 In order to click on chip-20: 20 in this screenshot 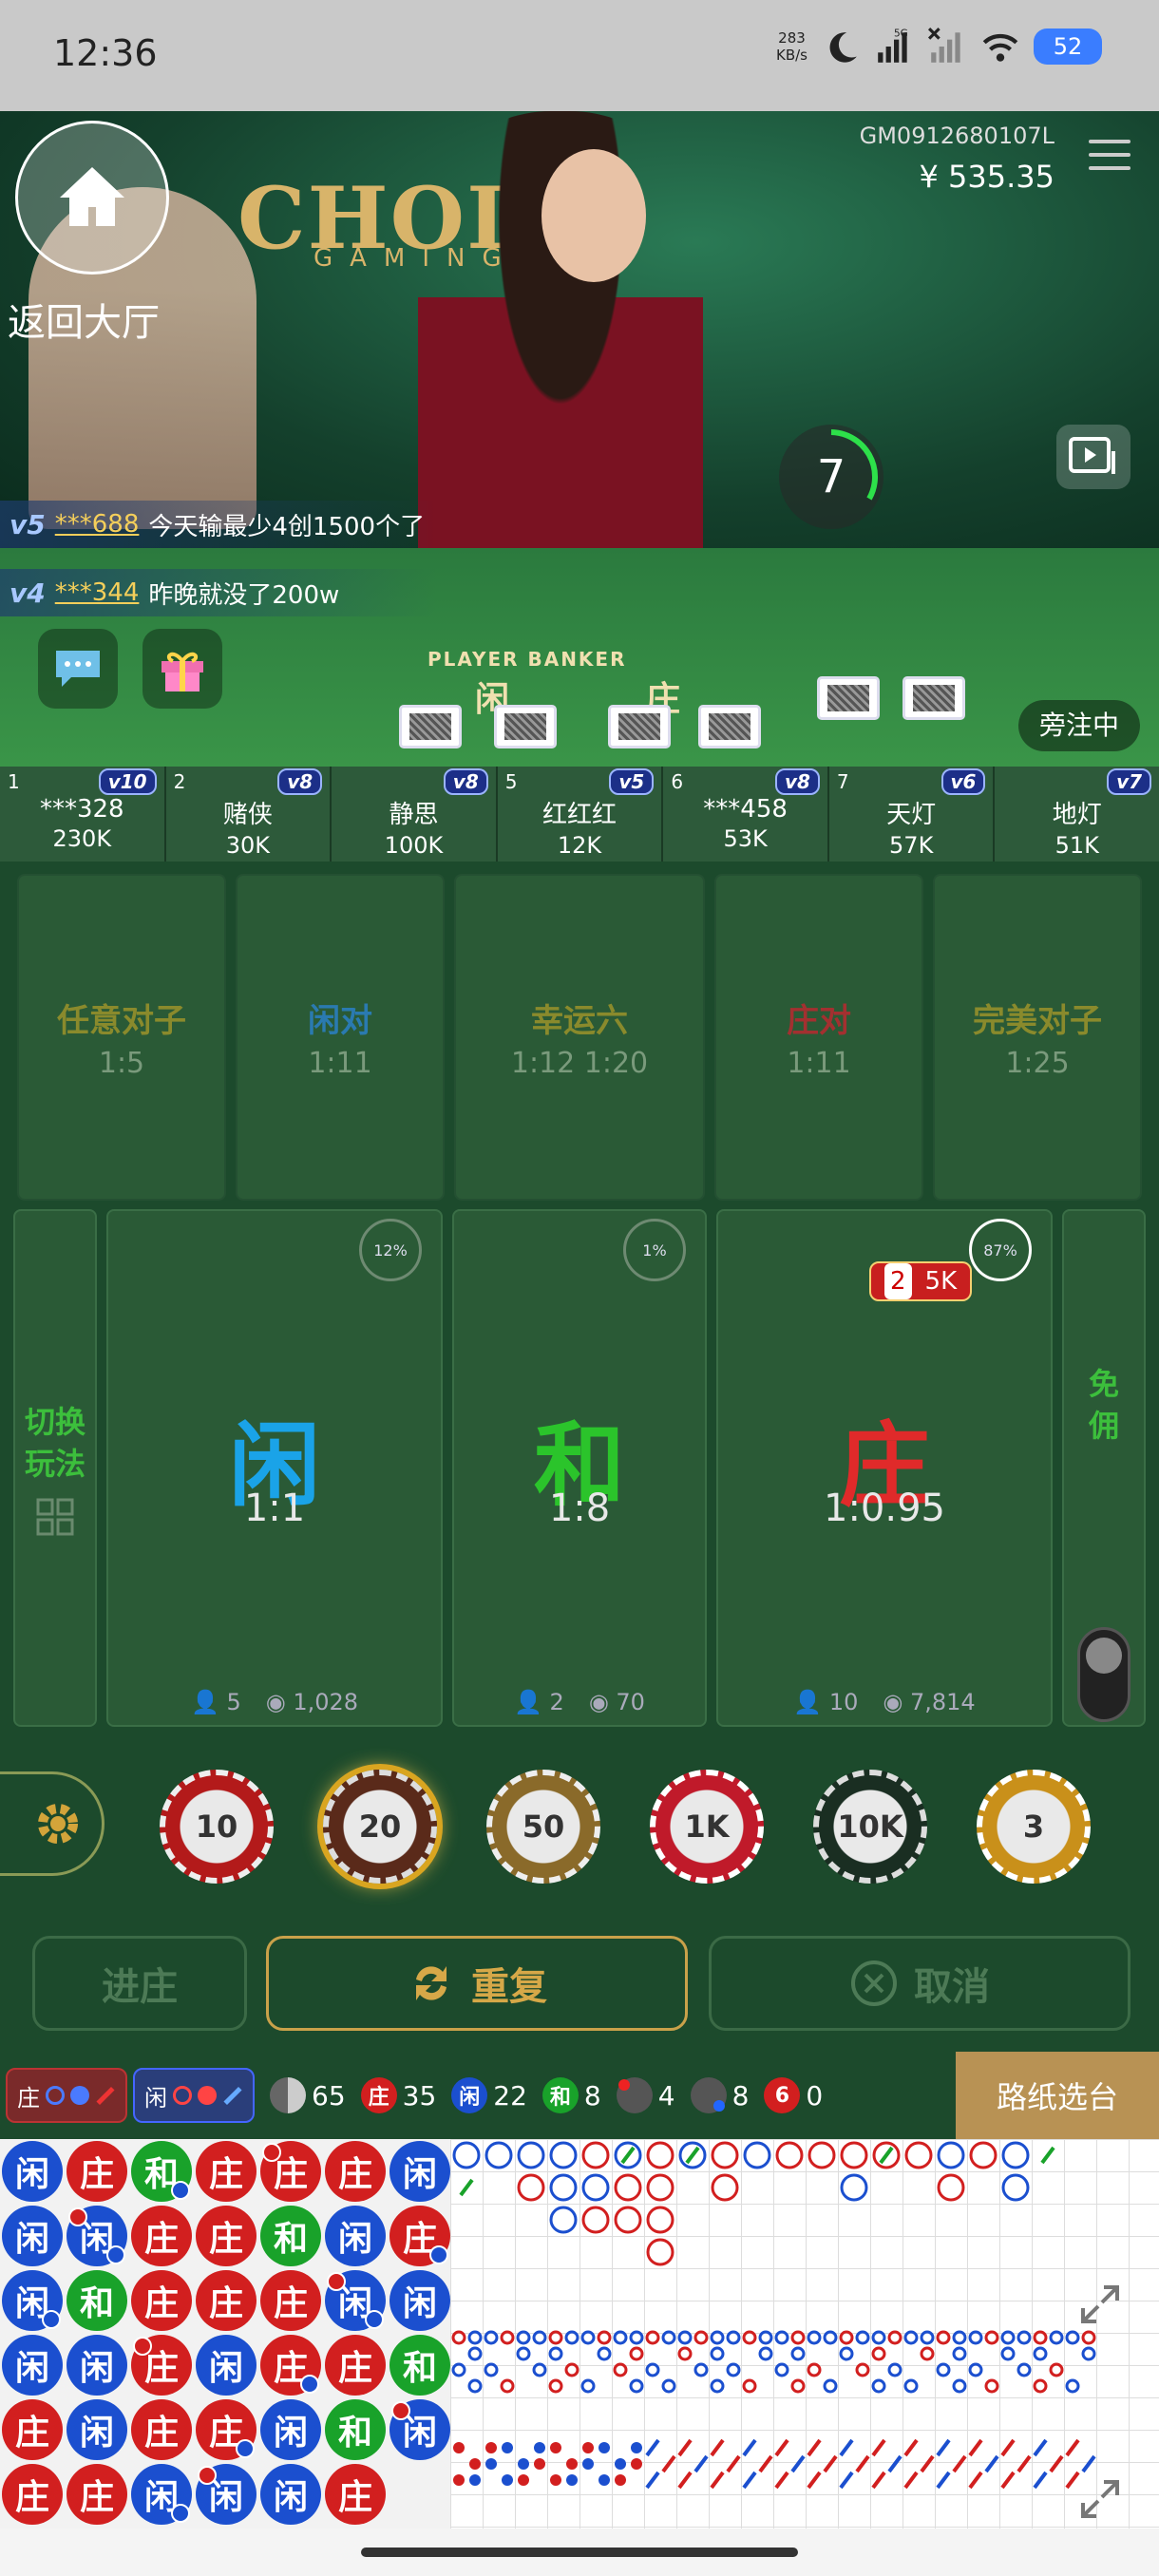, I will do `click(380, 1827)`.